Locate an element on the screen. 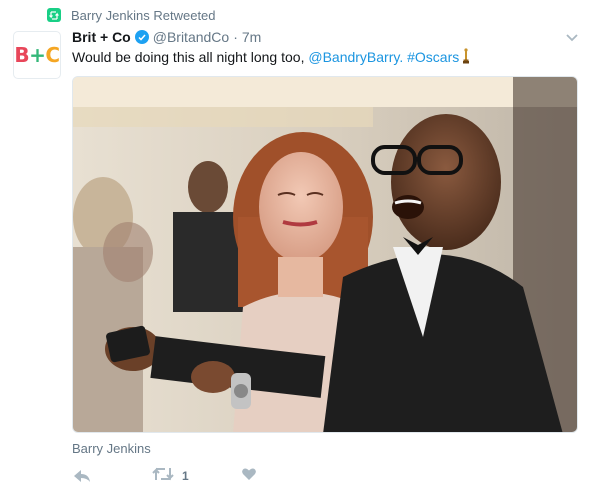 This screenshot has width=591, height=501. heart-icon is located at coordinates (249, 476).